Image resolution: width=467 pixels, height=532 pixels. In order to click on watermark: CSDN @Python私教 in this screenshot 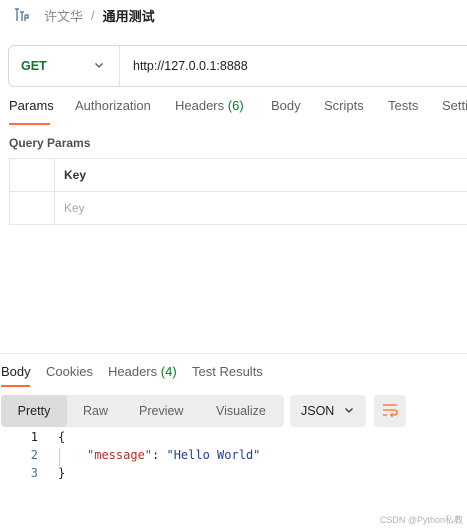, I will do `click(421, 520)`.